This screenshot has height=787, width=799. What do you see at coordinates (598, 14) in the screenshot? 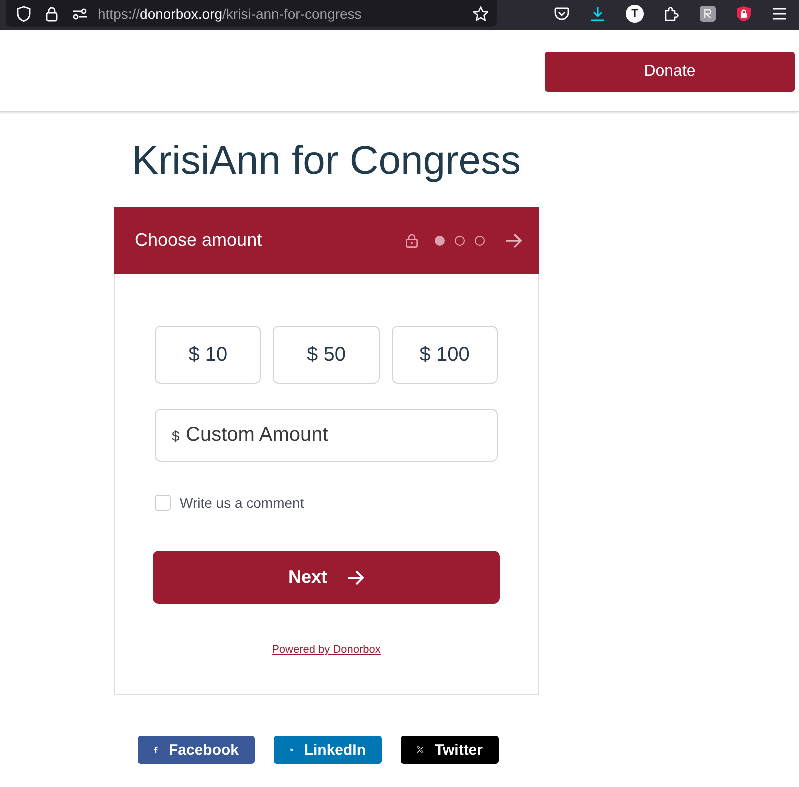
I see `download-icon` at bounding box center [598, 14].